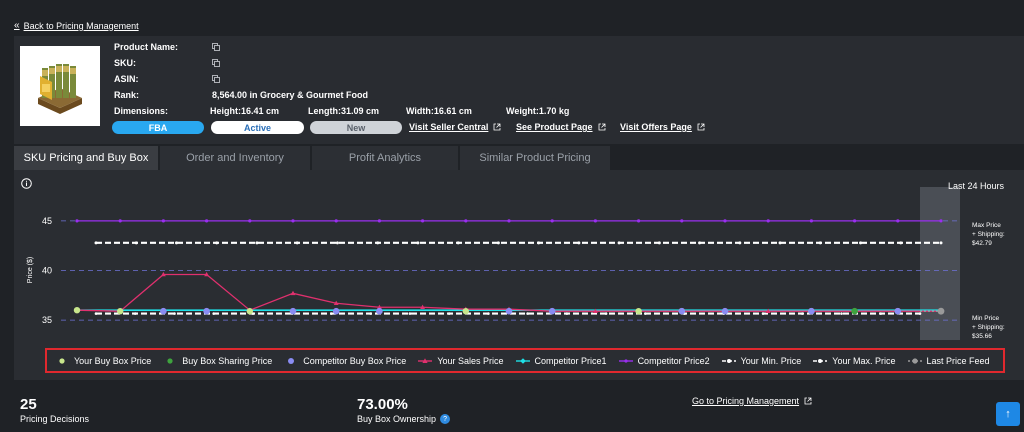  What do you see at coordinates (81, 25) in the screenshot?
I see `back-link-label: Back to Pricing Management` at bounding box center [81, 25].